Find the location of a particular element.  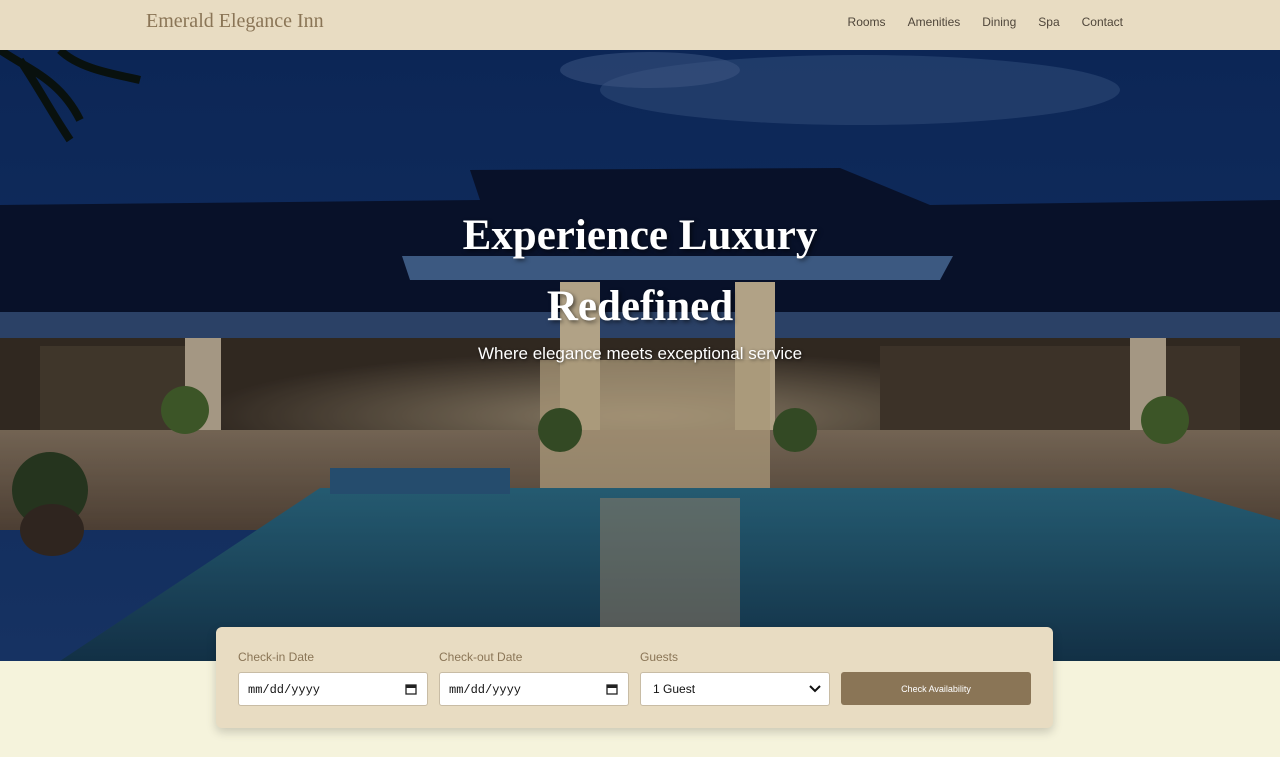

nav-amenities: Amenities is located at coordinates (934, 22).